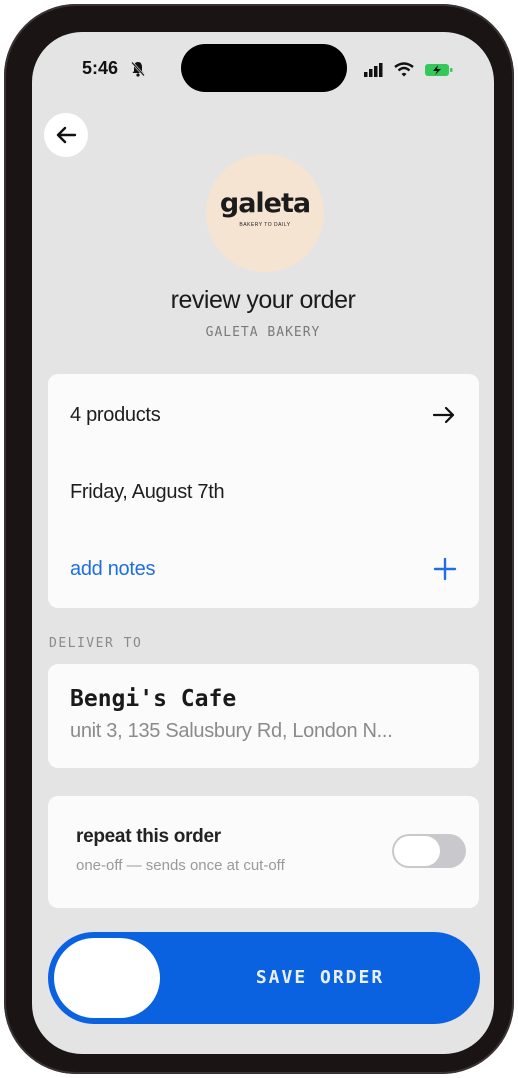 This screenshot has width=518, height=1078. What do you see at coordinates (417, 851) in the screenshot?
I see `toggle-knob` at bounding box center [417, 851].